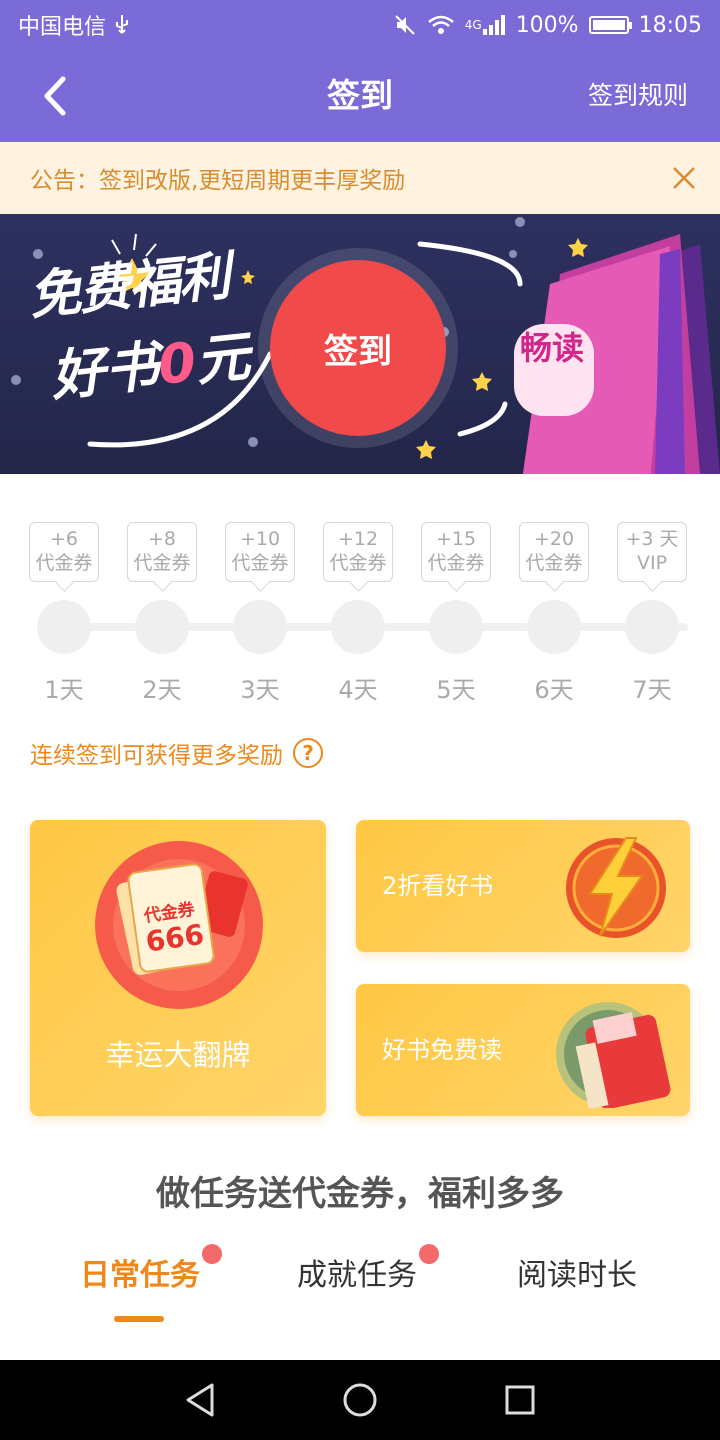 This screenshot has width=720, height=1440. I want to click on day-label: 3天, so click(260, 690).